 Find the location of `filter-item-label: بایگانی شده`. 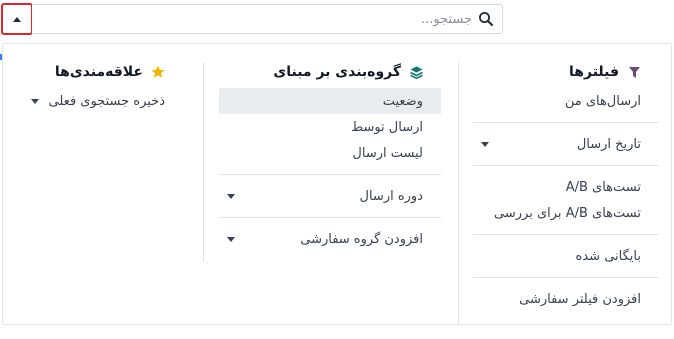

filter-item-label: بایگانی شده is located at coordinates (608, 256).